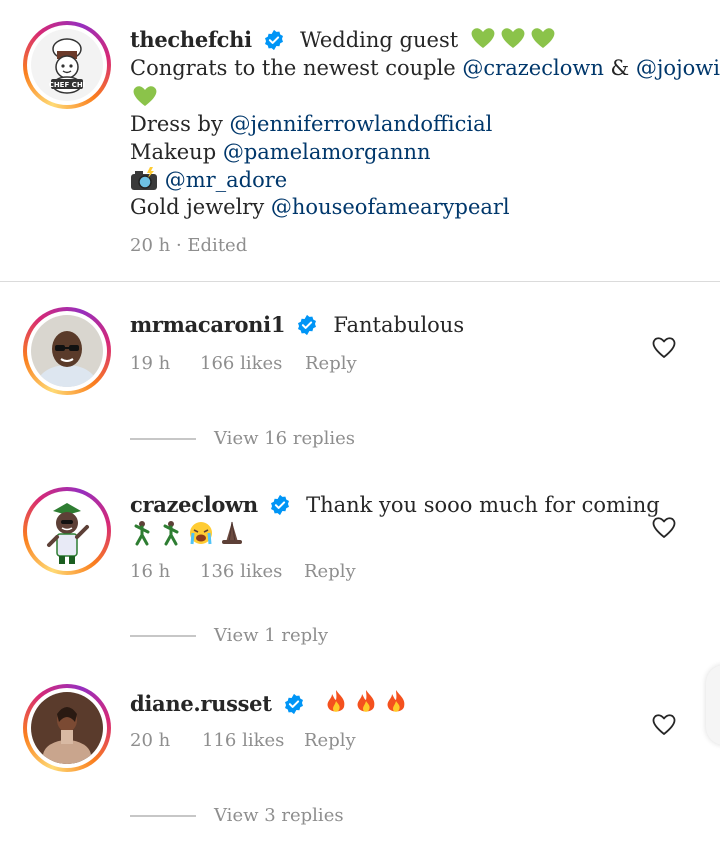 This screenshot has width=720, height=863. What do you see at coordinates (279, 815) in the screenshot?
I see `view-replies-label: View 3 replies` at bounding box center [279, 815].